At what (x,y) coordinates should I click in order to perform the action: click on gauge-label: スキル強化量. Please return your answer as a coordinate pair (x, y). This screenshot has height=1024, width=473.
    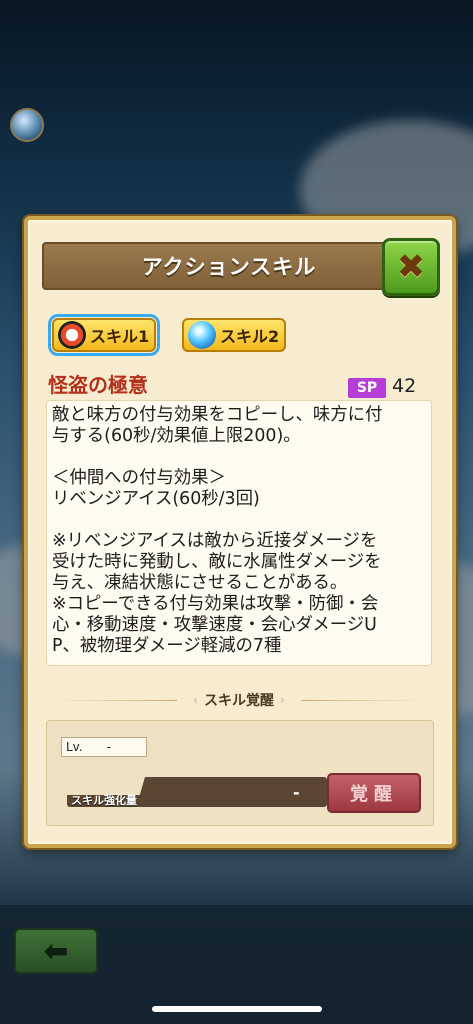
    Looking at the image, I should click on (104, 800).